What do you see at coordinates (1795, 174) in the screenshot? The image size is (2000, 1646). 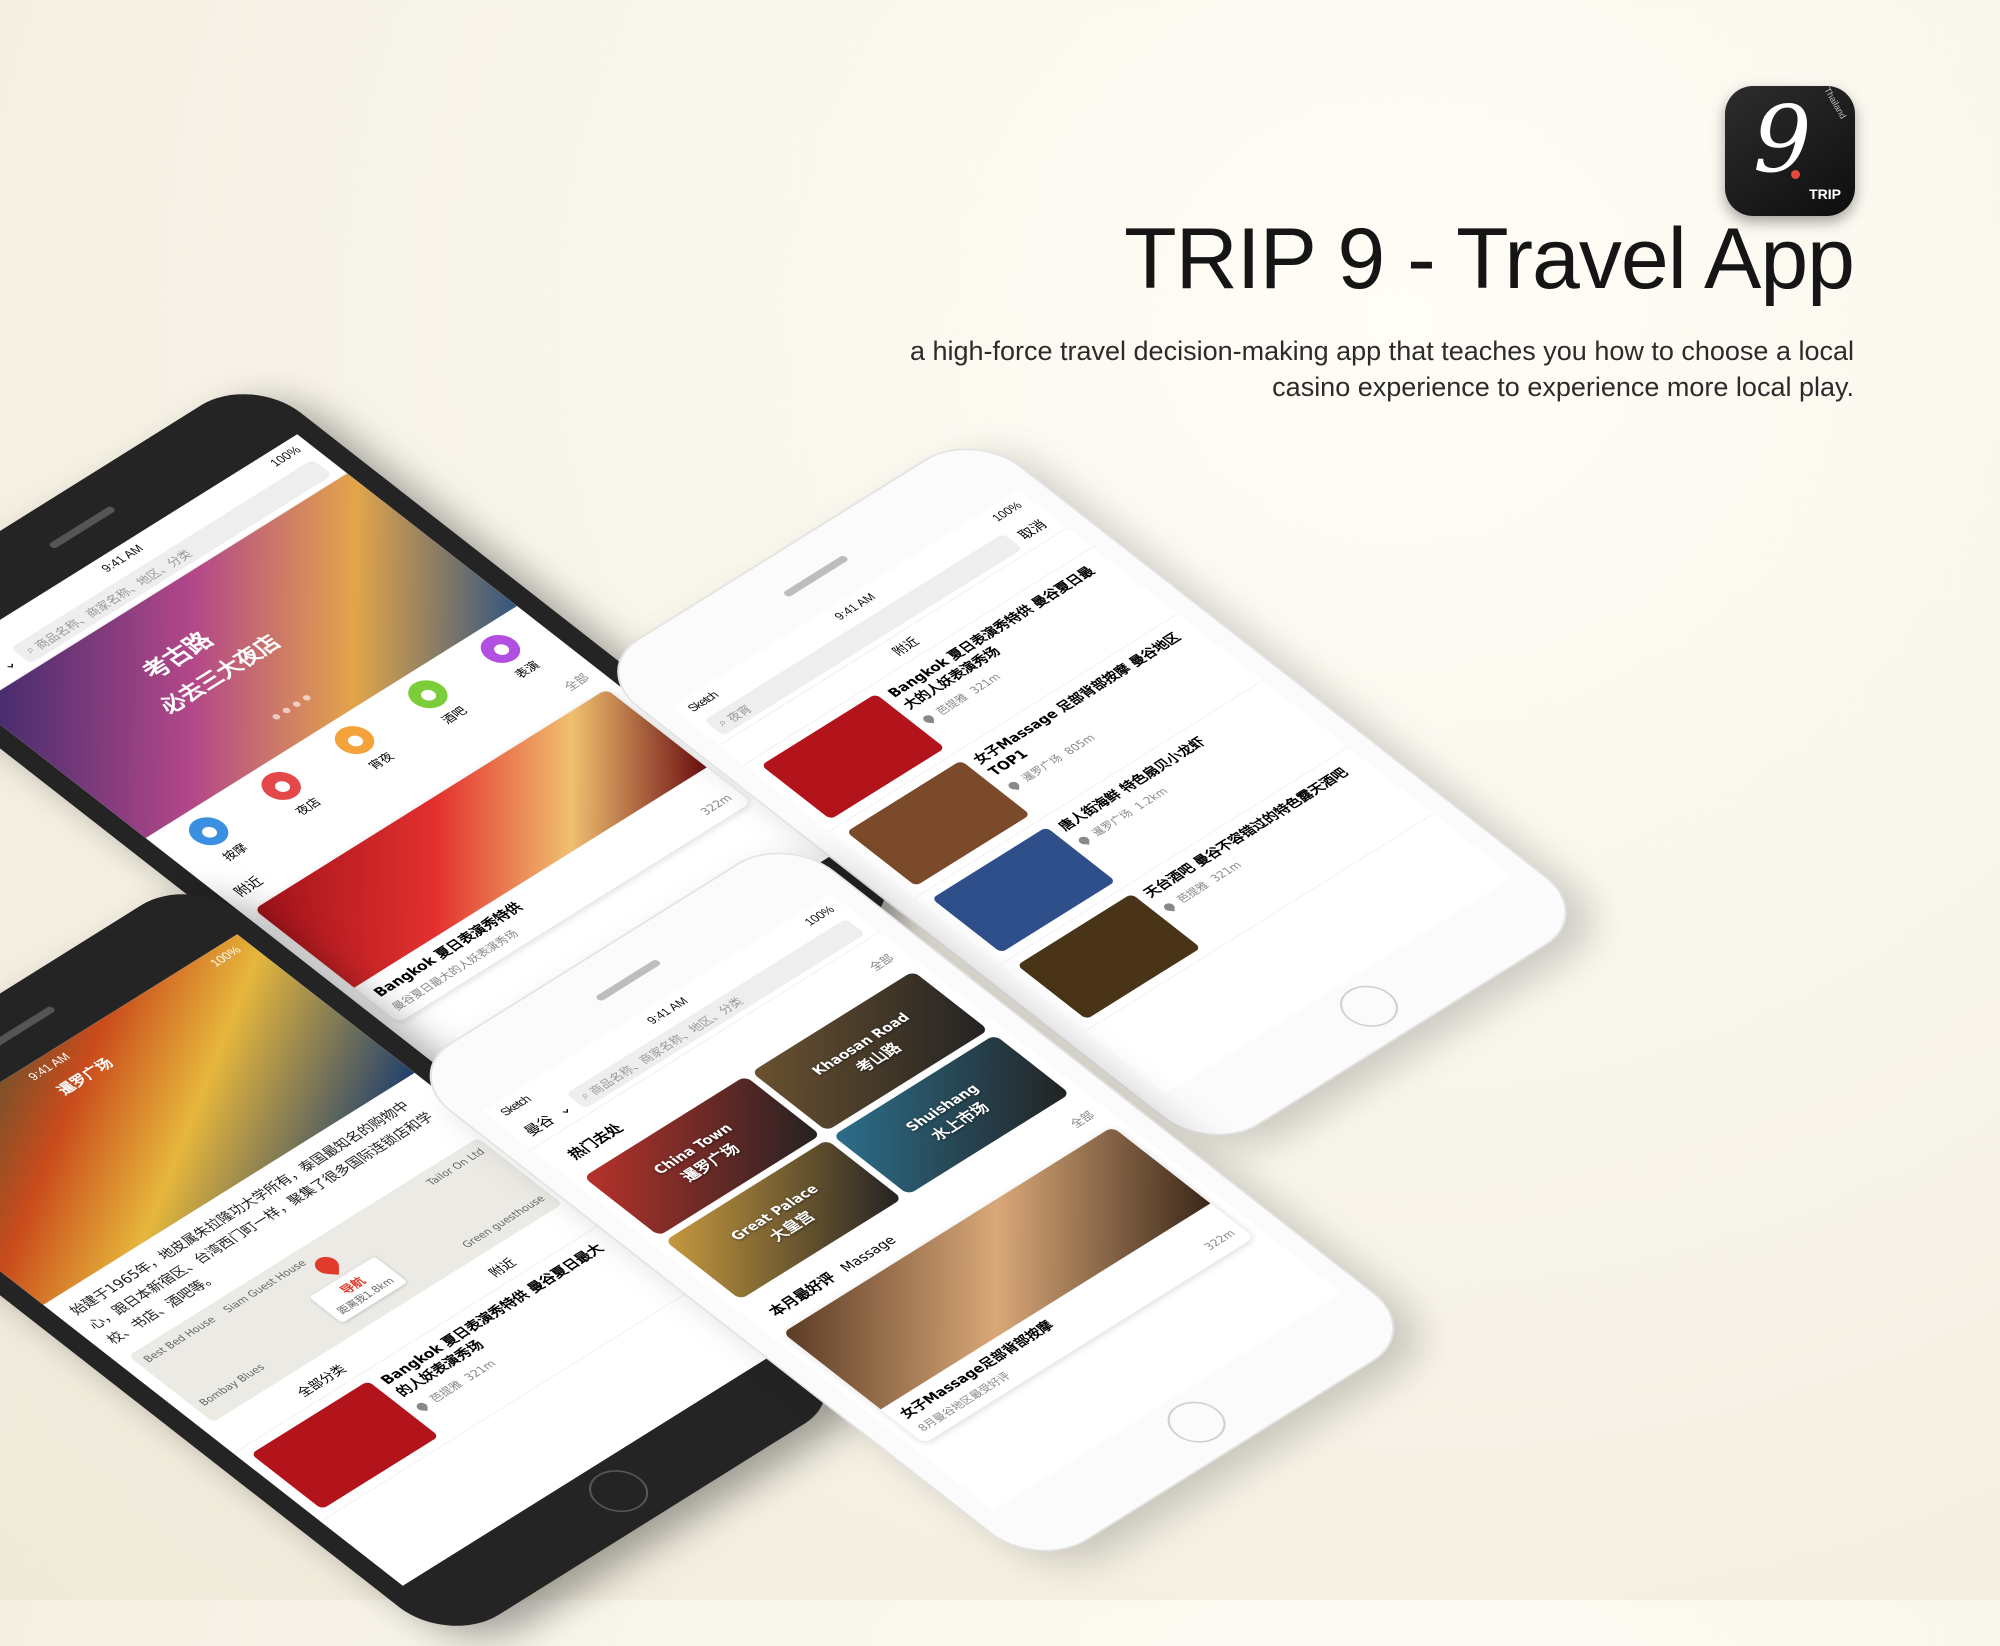 I see `app-icon-dot` at bounding box center [1795, 174].